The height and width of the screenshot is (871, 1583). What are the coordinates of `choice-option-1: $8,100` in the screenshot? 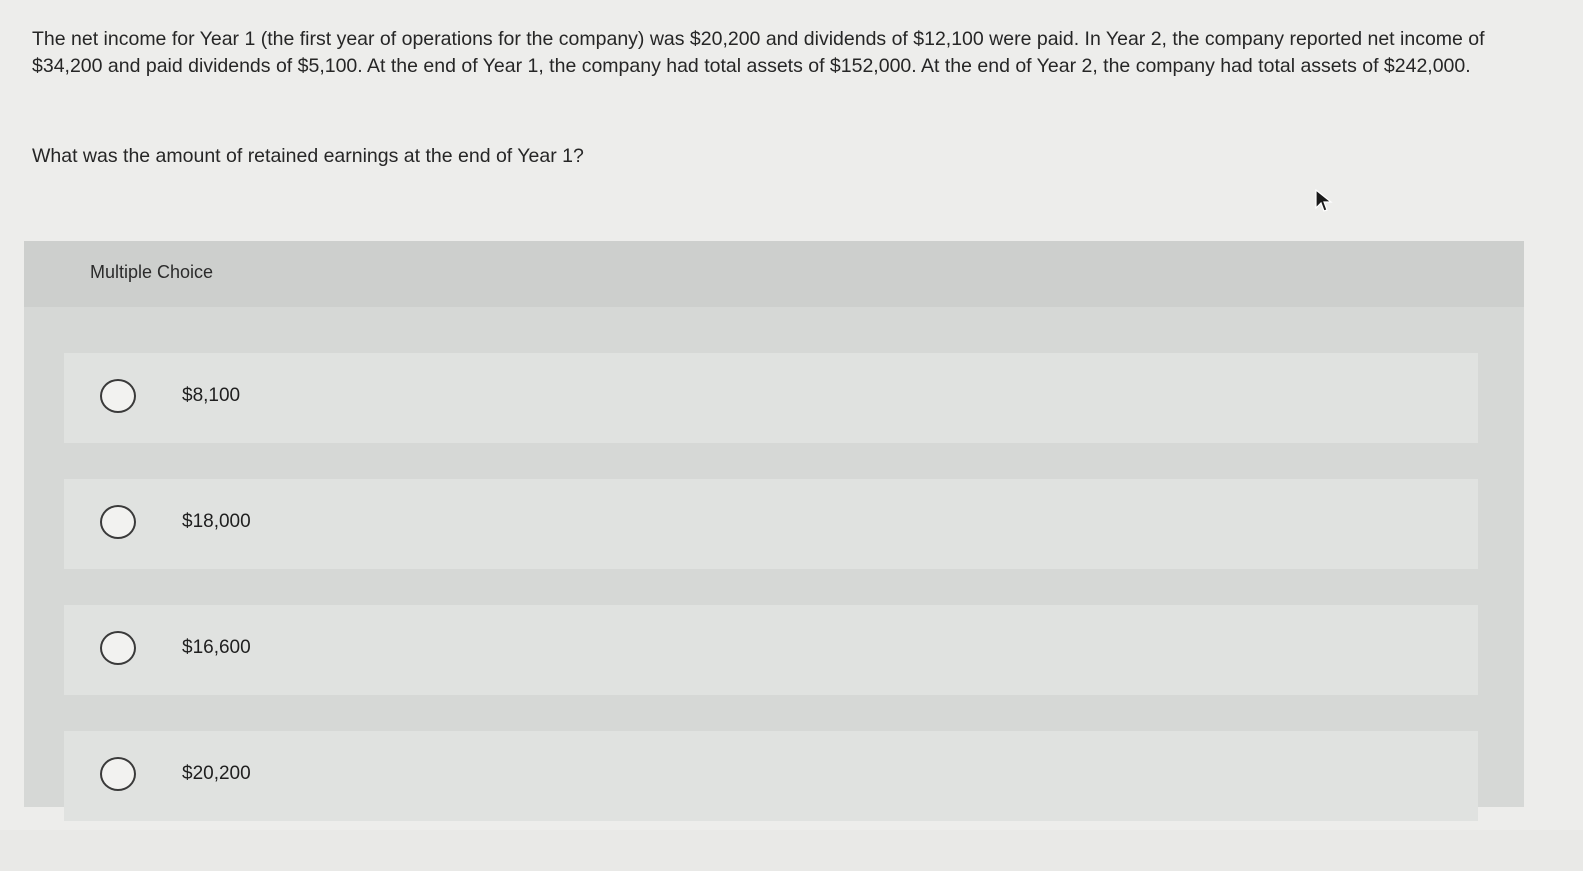 It's located at (771, 398).